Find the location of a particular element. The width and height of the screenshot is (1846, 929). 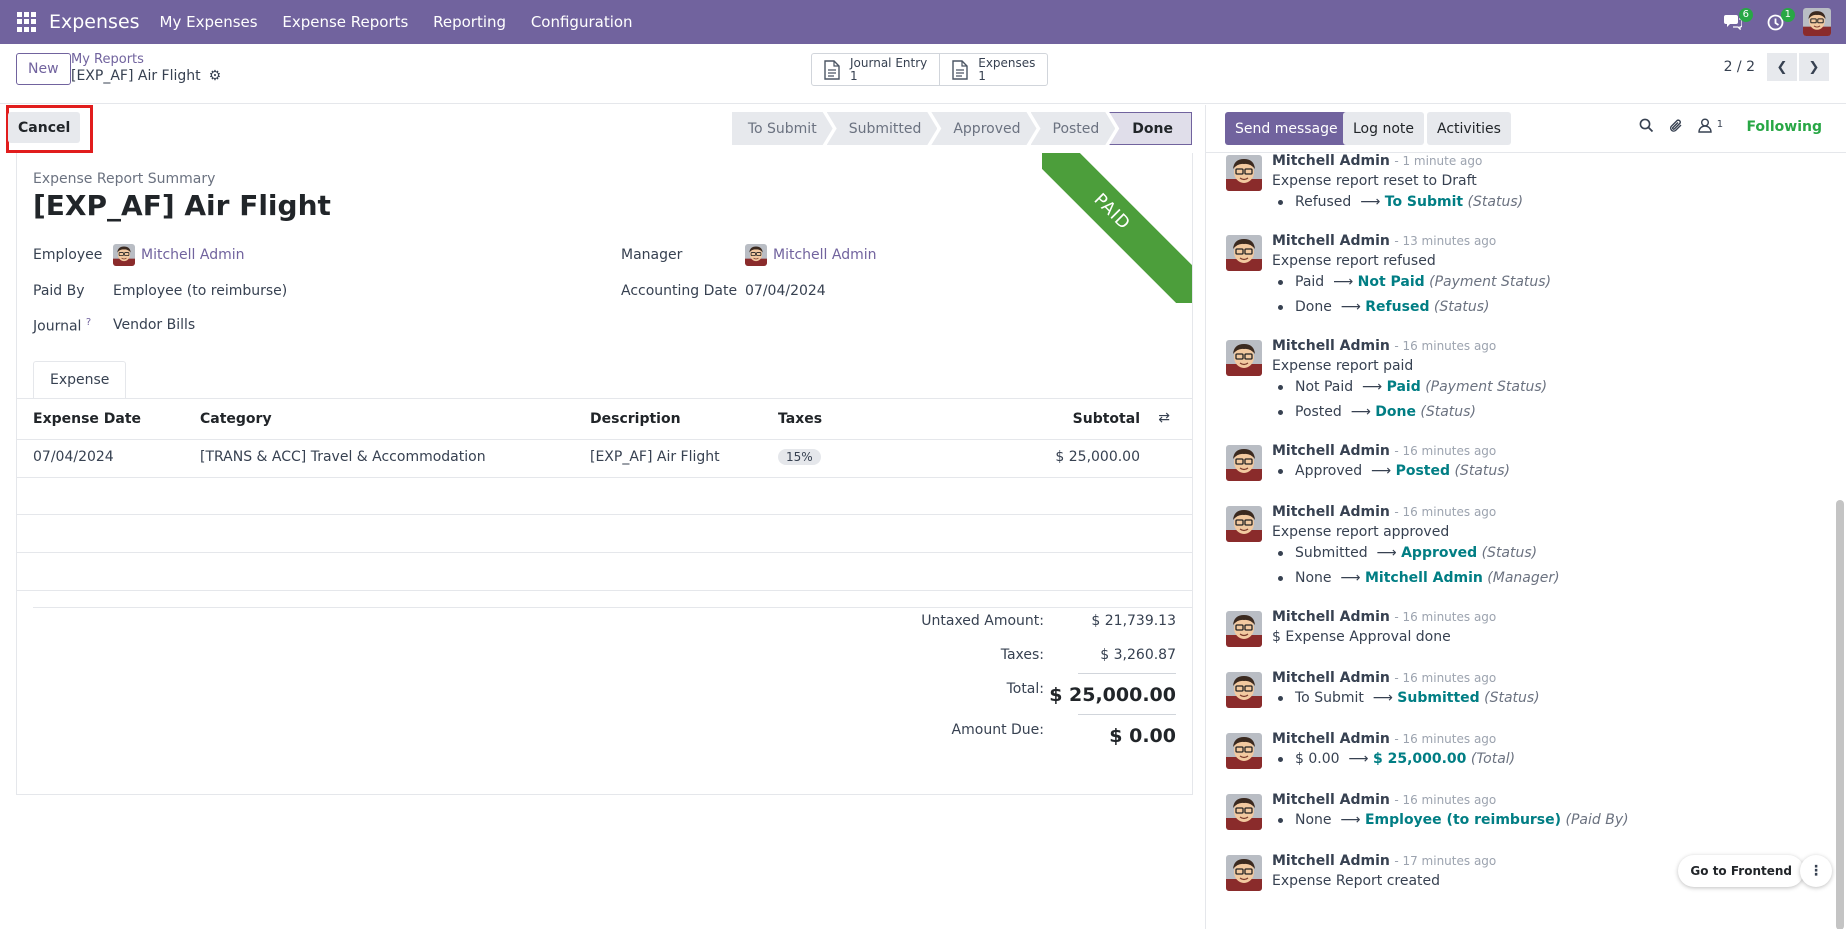

manager-avatar is located at coordinates (756, 255).